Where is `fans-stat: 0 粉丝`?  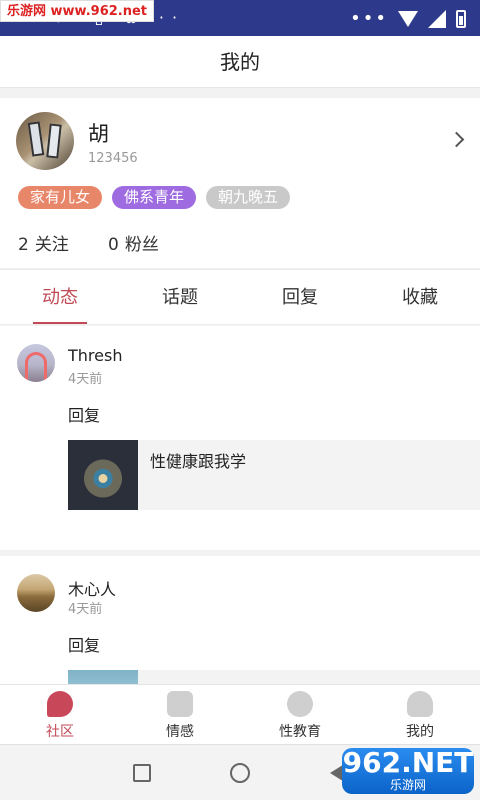 fans-stat: 0 粉丝 is located at coordinates (133, 242).